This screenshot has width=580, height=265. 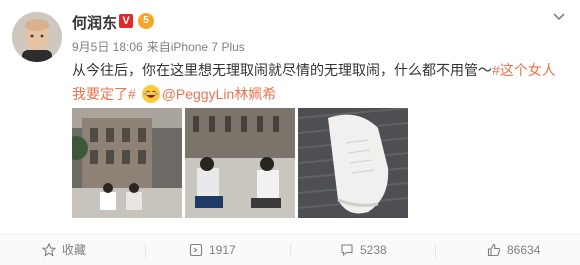 I want to click on action-bar: 收藏 1917 5238 86634, so click(x=290, y=249).